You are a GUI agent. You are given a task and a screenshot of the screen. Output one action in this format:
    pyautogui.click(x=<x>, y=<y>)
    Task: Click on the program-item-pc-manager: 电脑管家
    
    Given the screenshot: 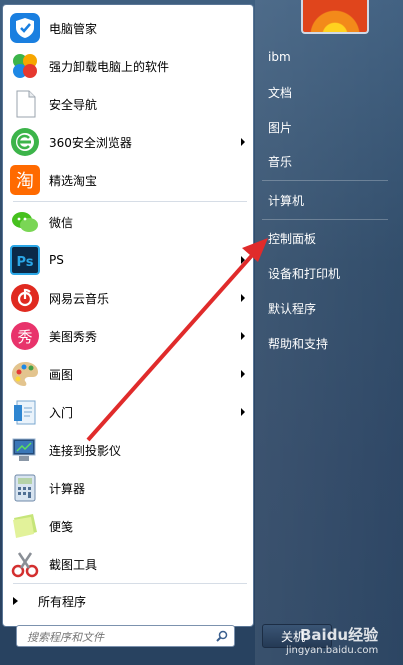 What is the action you would take?
    pyautogui.click(x=129, y=28)
    